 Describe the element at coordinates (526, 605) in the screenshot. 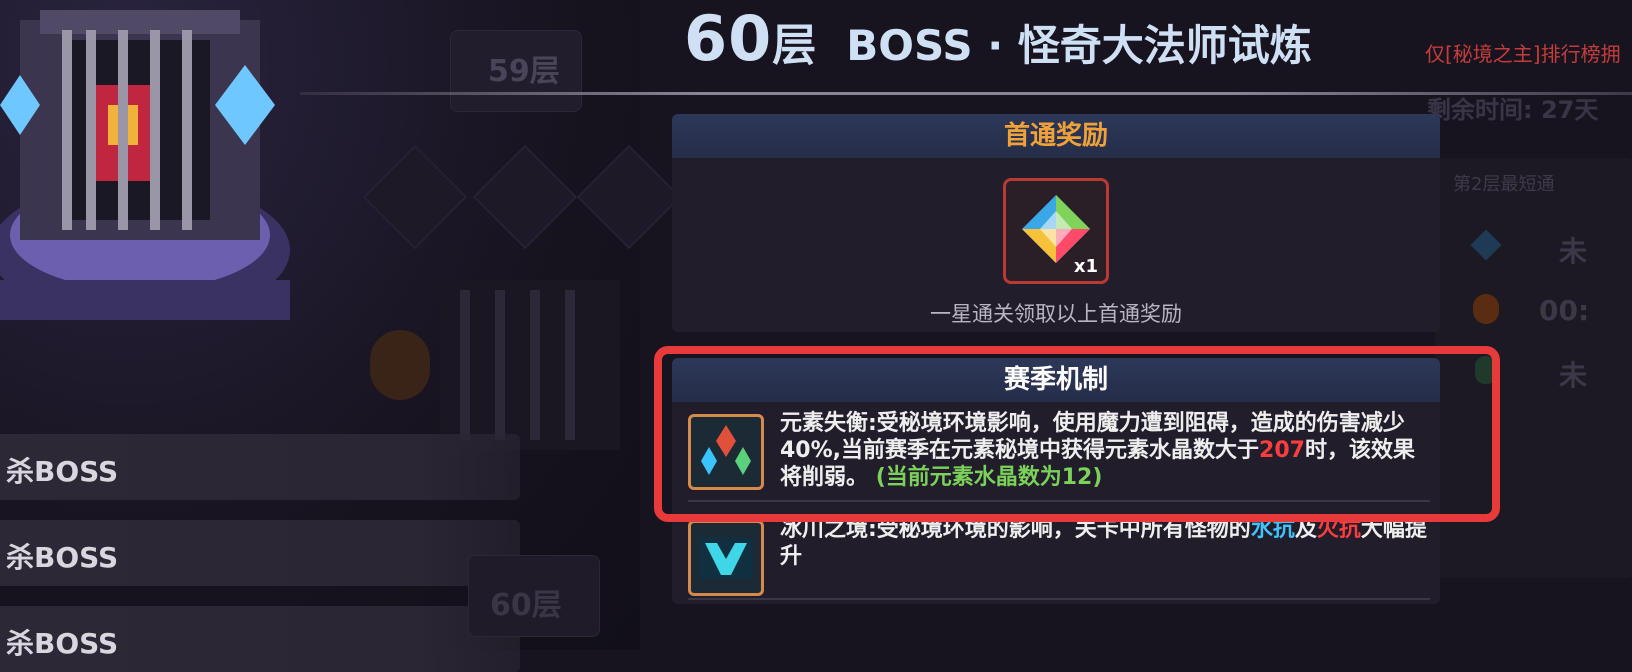

I see `floor-60-label: 60层` at that location.